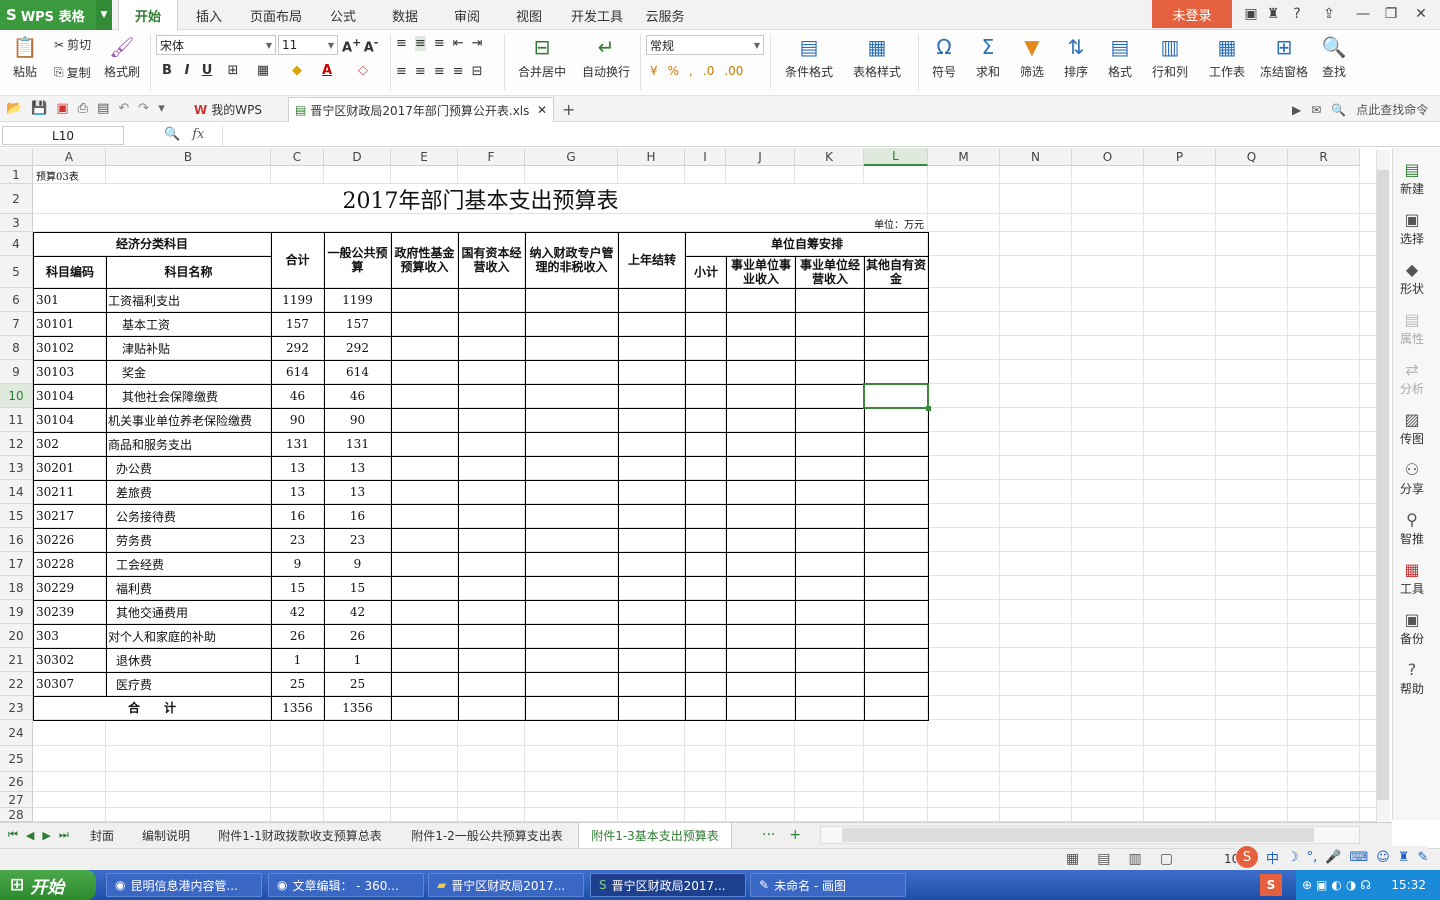 The height and width of the screenshot is (900, 1440). I want to click on column-header-I: I, so click(705, 157).